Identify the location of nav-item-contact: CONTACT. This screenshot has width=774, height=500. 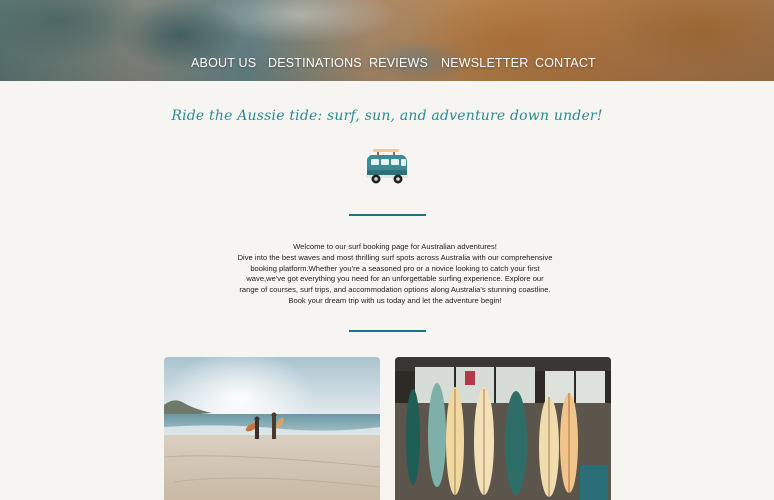
(565, 63).